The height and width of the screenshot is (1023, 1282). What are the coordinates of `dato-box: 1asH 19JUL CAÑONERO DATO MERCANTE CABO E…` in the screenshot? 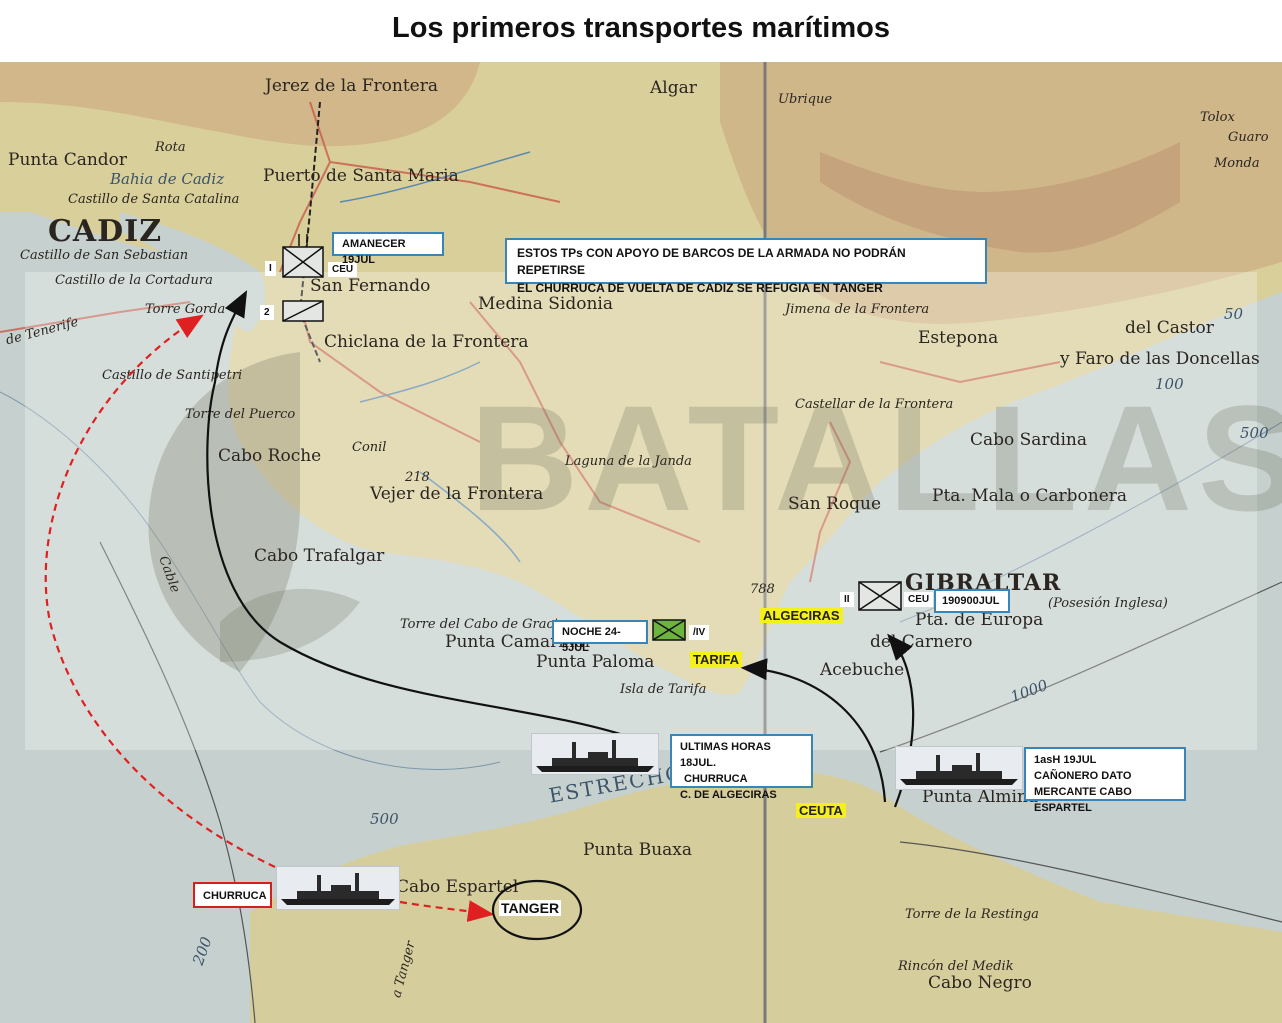 It's located at (1105, 780).